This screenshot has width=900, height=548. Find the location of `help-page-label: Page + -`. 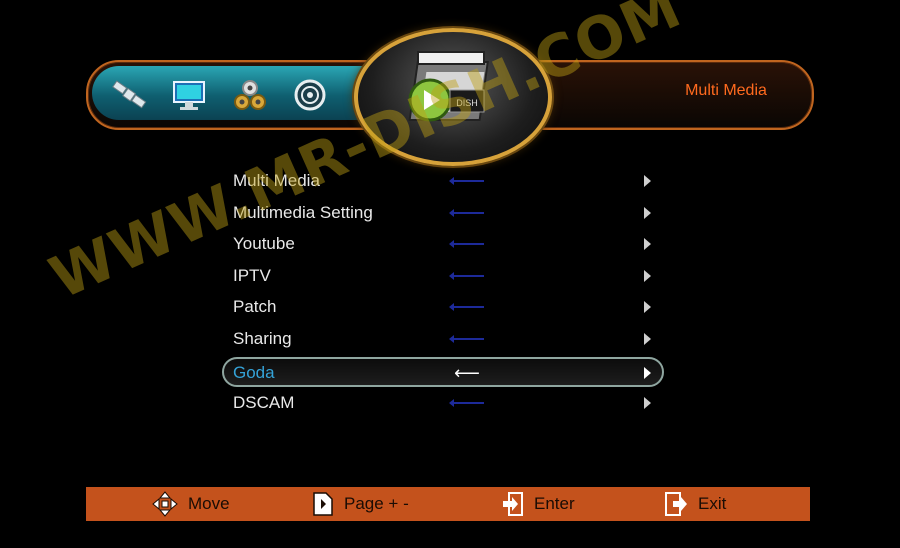

help-page-label: Page + - is located at coordinates (376, 503).